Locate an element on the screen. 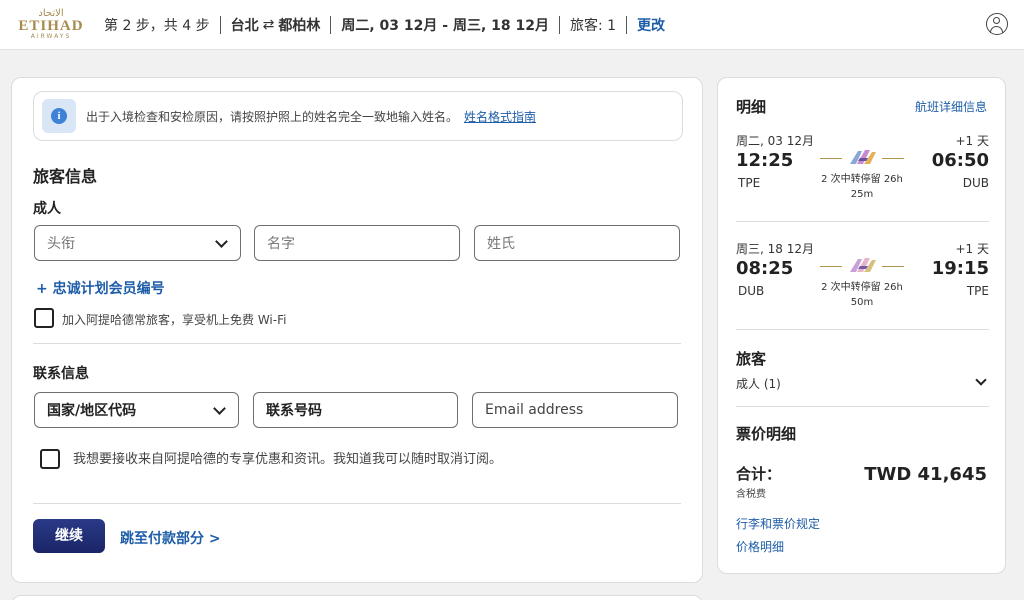 The width and height of the screenshot is (1024, 600). title-select: 头衔 is located at coordinates (137, 243).